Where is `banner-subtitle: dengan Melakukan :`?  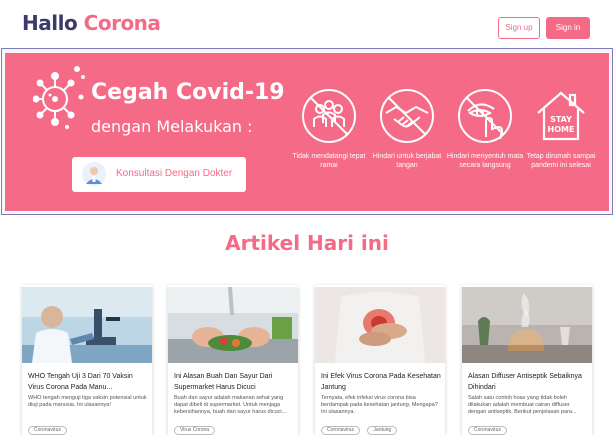
banner-subtitle: dengan Melakukan : is located at coordinates (172, 126).